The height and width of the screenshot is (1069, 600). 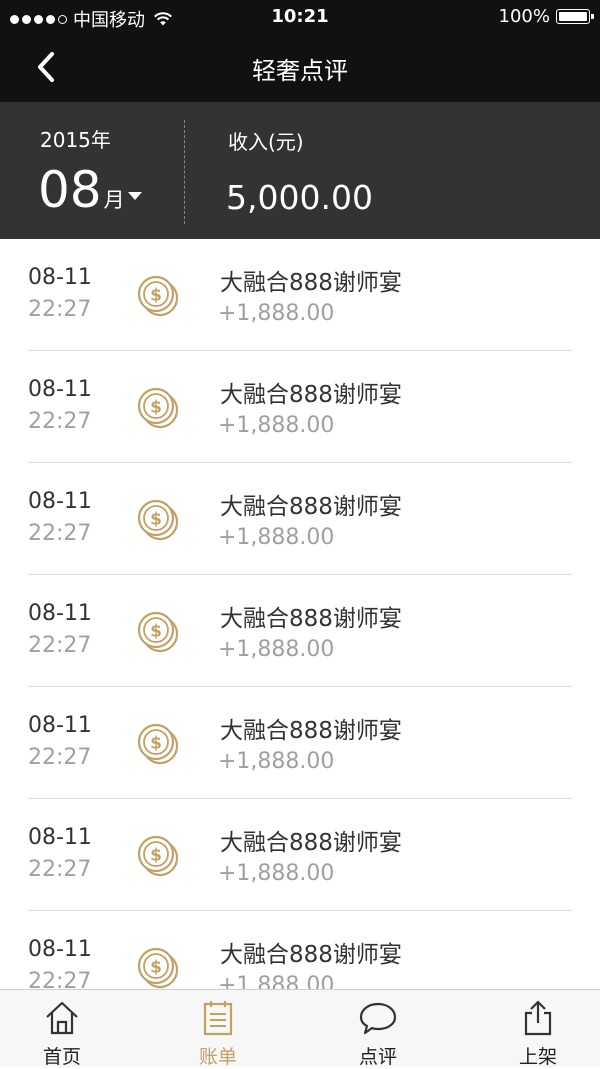 What do you see at coordinates (62, 1018) in the screenshot?
I see `home-icon` at bounding box center [62, 1018].